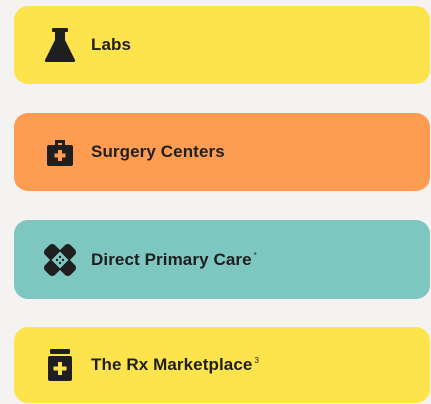  I want to click on bandage-icon, so click(60, 260).